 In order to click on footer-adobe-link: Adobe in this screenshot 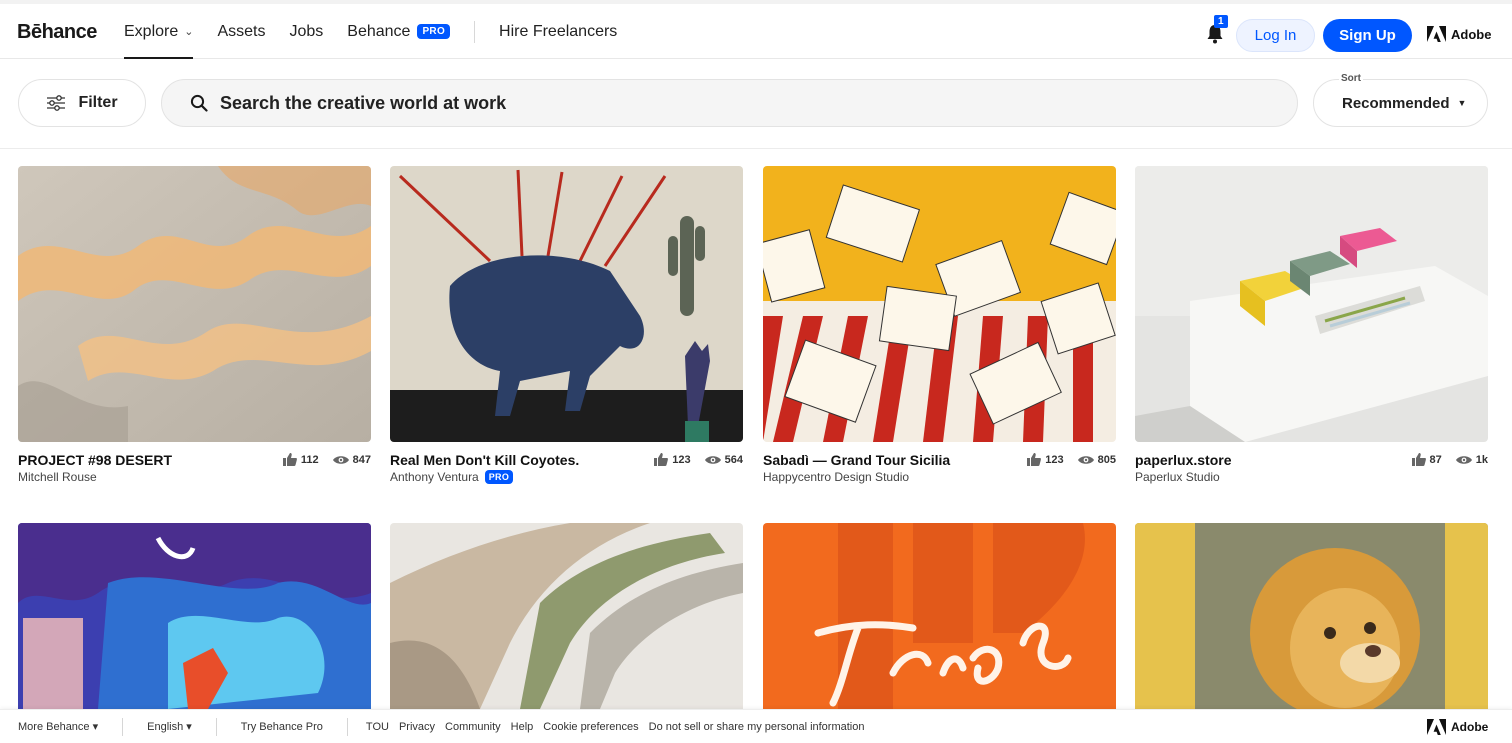, I will do `click(1457, 727)`.